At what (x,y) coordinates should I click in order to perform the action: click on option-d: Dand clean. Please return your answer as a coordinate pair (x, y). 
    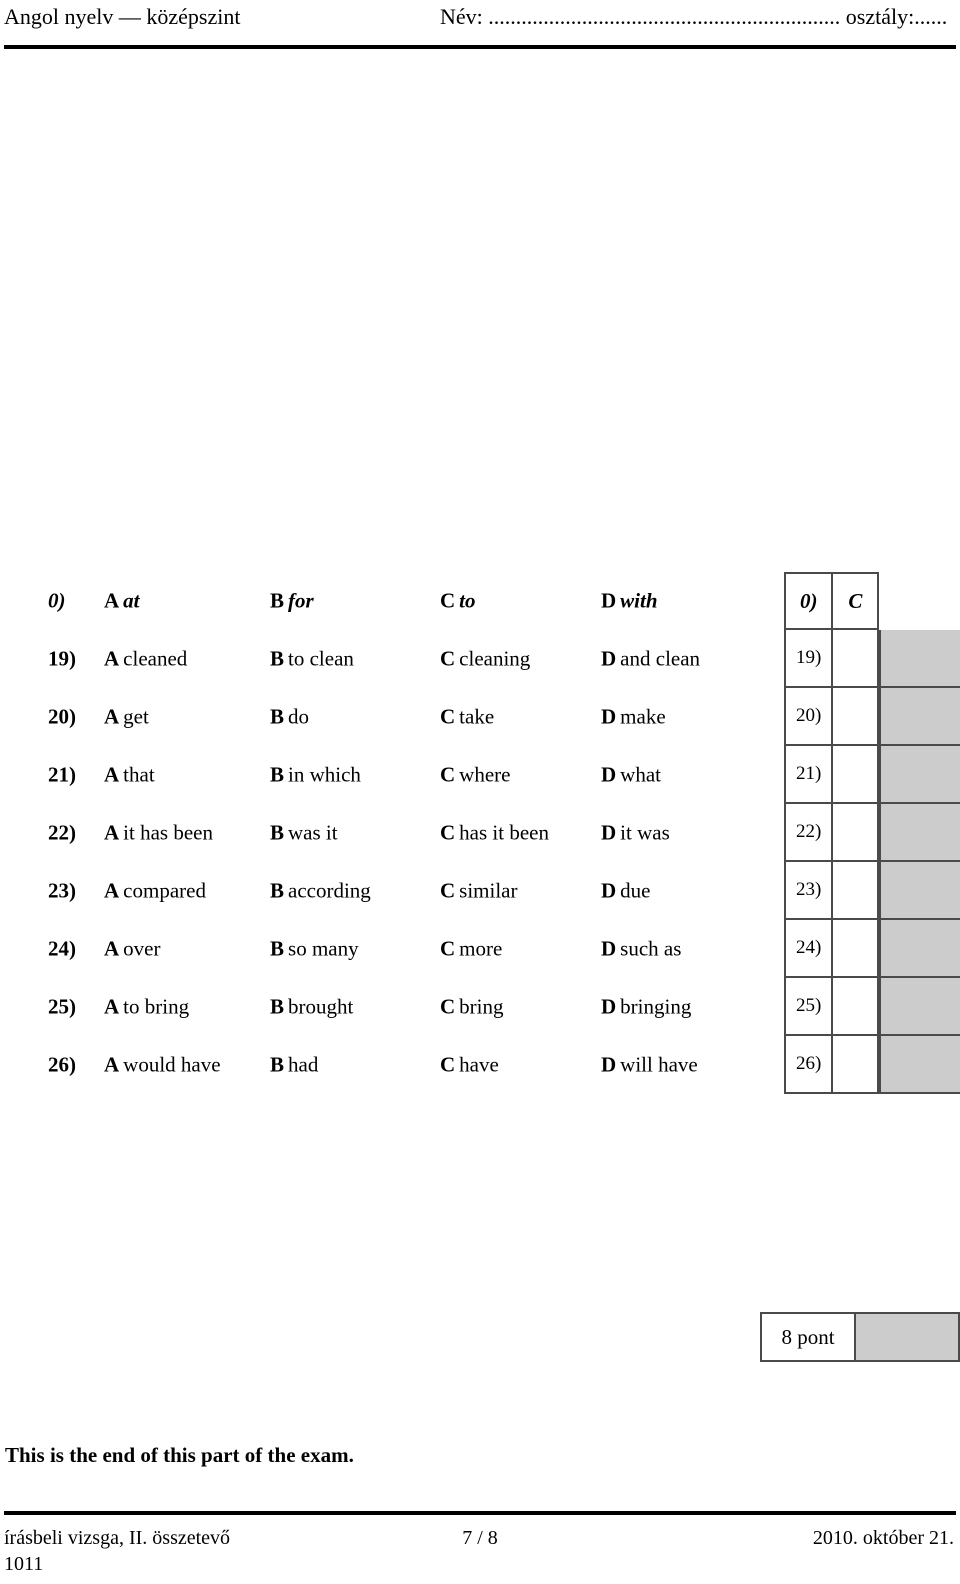
    Looking at the image, I should click on (650, 659).